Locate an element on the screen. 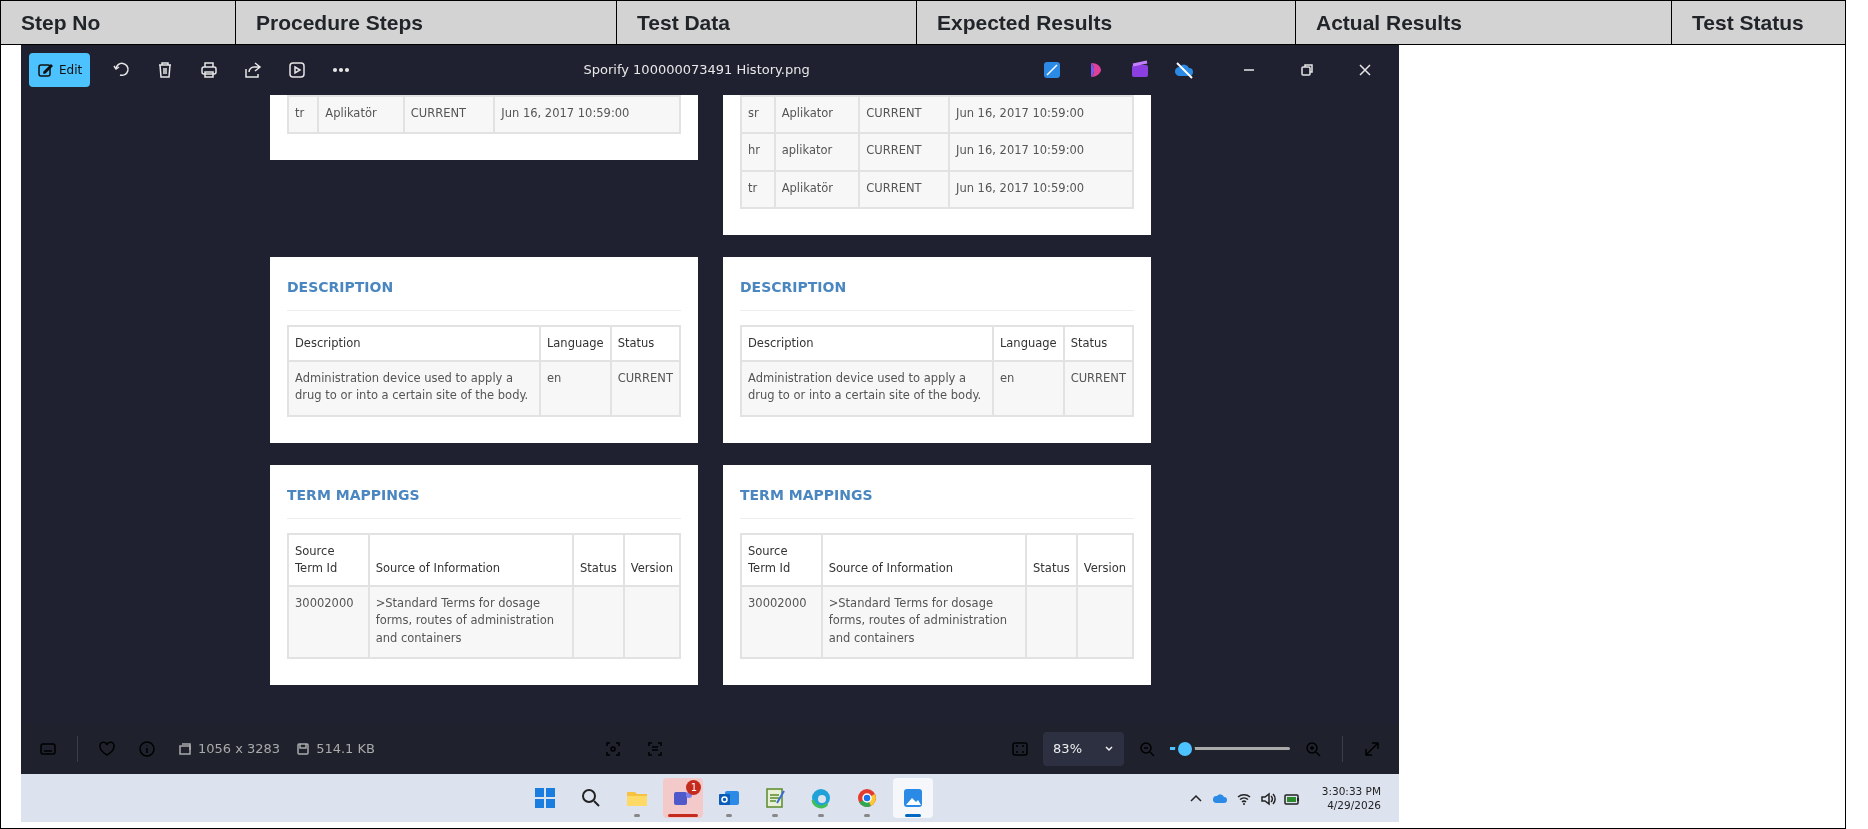 Image resolution: width=1868 pixels, height=829 pixels. notification-badge: 1 is located at coordinates (694, 787).